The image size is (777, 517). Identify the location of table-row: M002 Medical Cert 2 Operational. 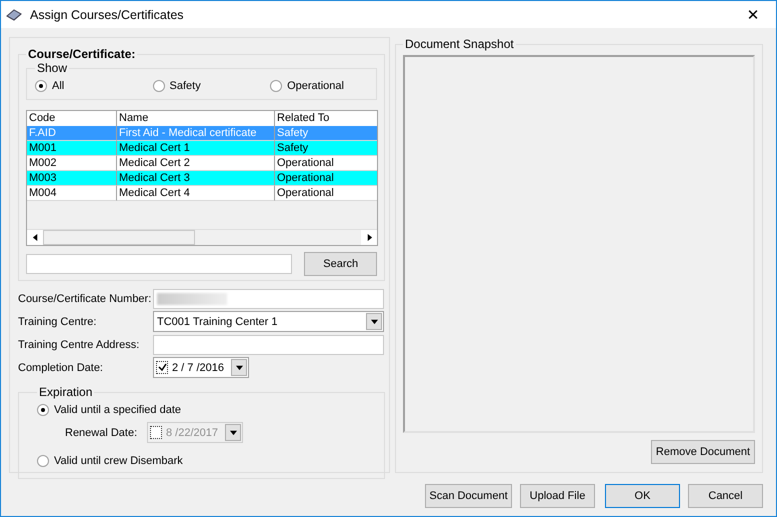
(202, 163).